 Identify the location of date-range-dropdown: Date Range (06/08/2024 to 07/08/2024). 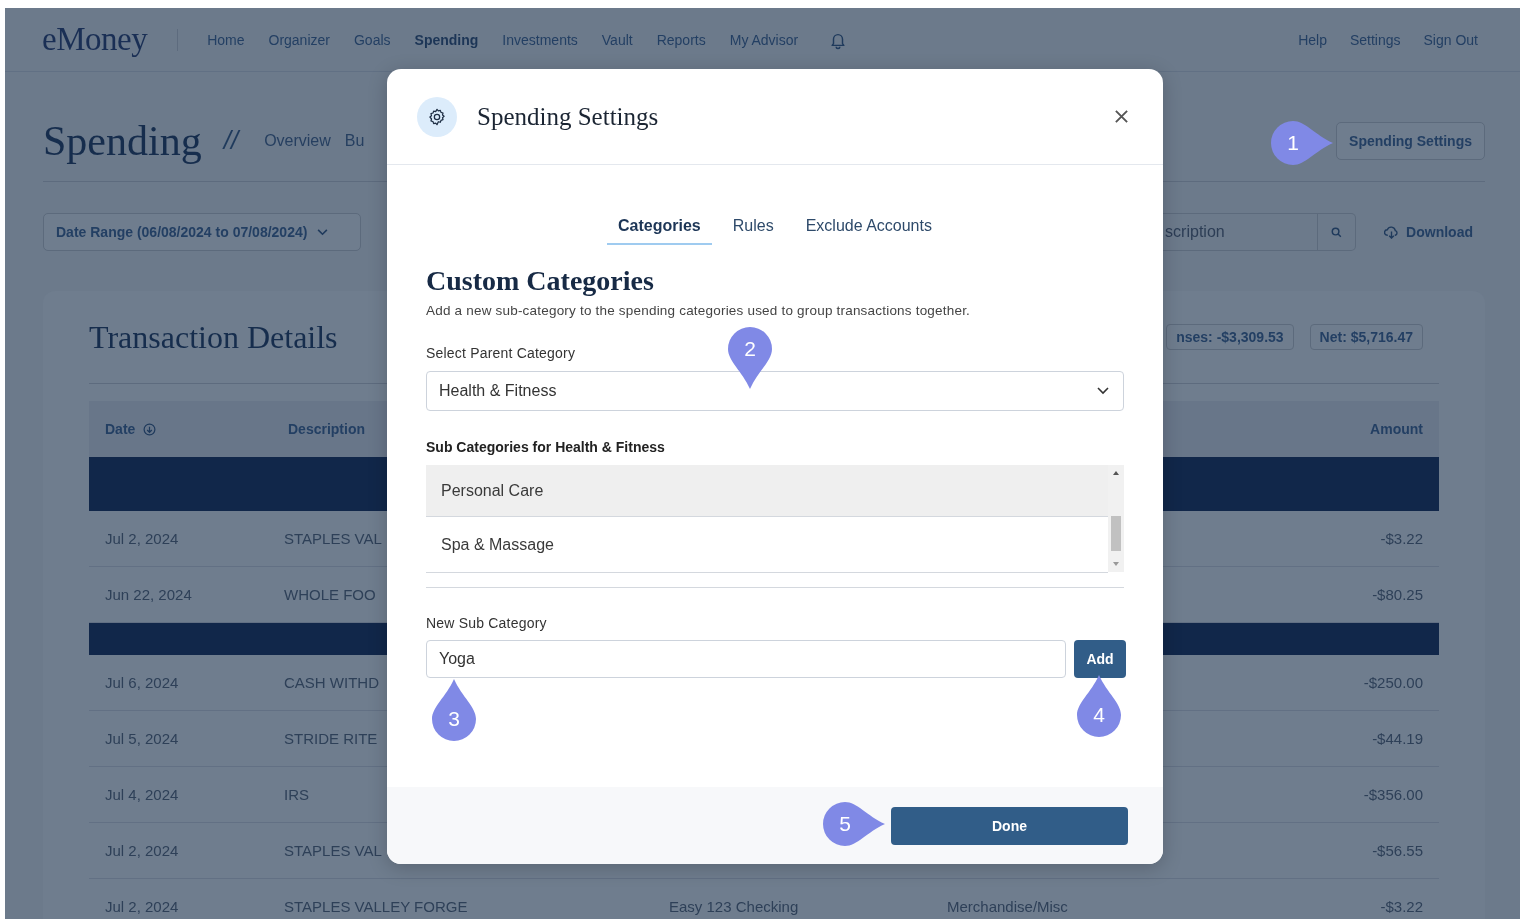
(202, 232).